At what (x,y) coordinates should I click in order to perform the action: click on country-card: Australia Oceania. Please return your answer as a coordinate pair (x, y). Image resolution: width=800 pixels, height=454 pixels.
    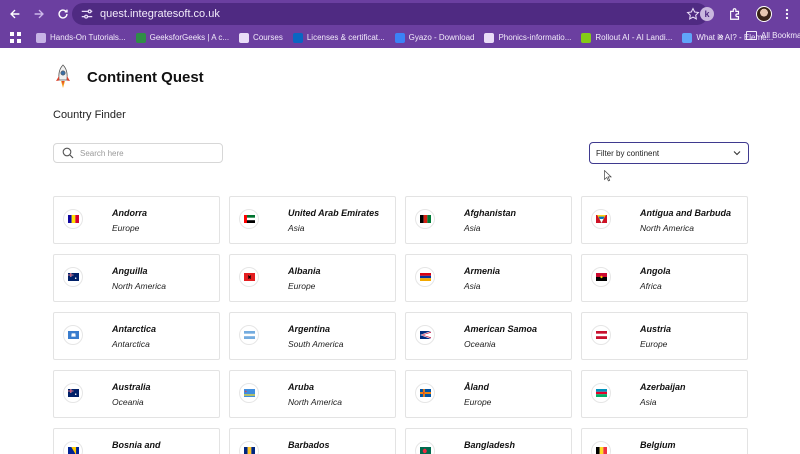
    Looking at the image, I should click on (136, 394).